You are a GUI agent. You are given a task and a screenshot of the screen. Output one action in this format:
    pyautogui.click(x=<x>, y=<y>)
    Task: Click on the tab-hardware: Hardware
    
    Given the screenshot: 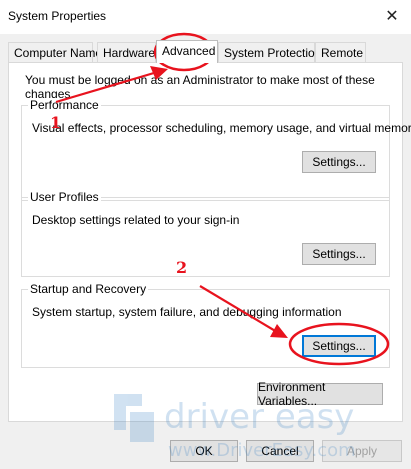 What is the action you would take?
    pyautogui.click(x=126, y=52)
    